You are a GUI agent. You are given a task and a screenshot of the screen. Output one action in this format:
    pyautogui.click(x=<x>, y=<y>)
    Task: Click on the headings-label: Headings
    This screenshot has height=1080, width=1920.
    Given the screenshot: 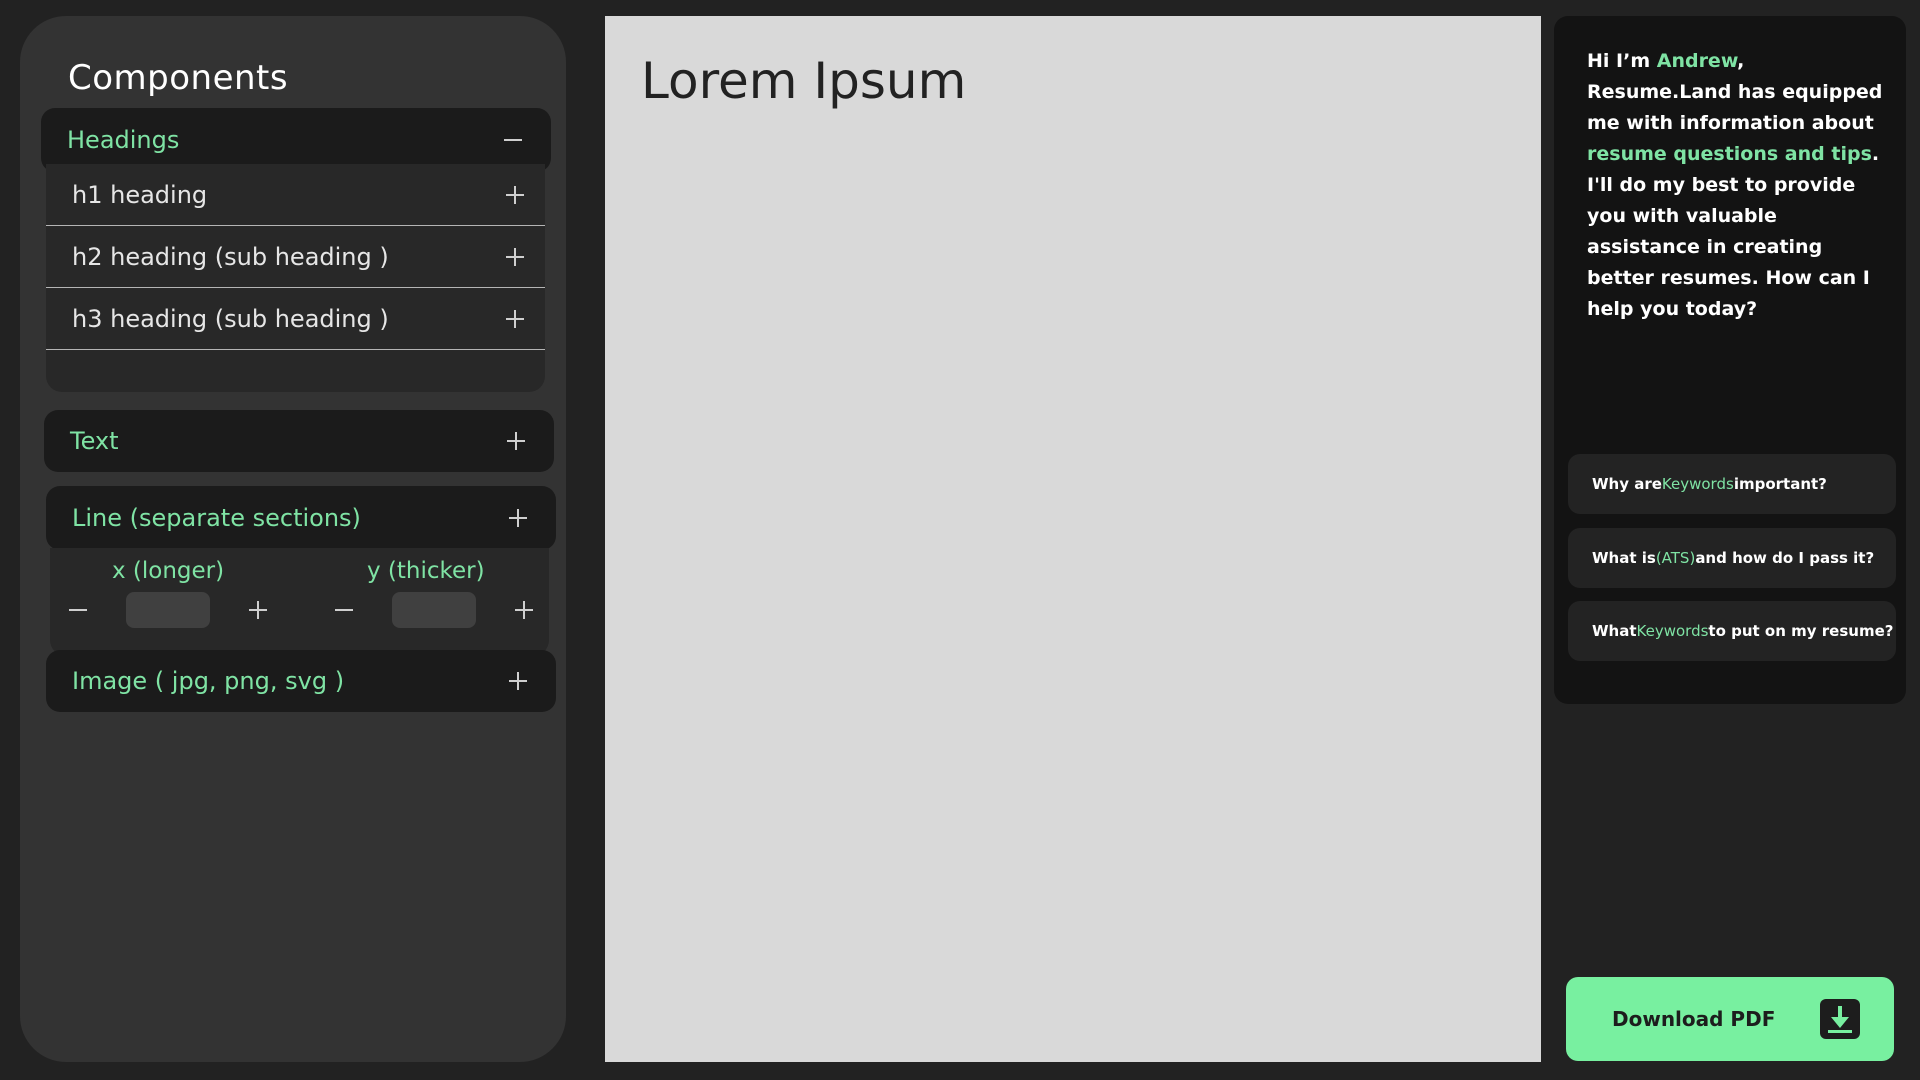 What is the action you would take?
    pyautogui.click(x=123, y=140)
    